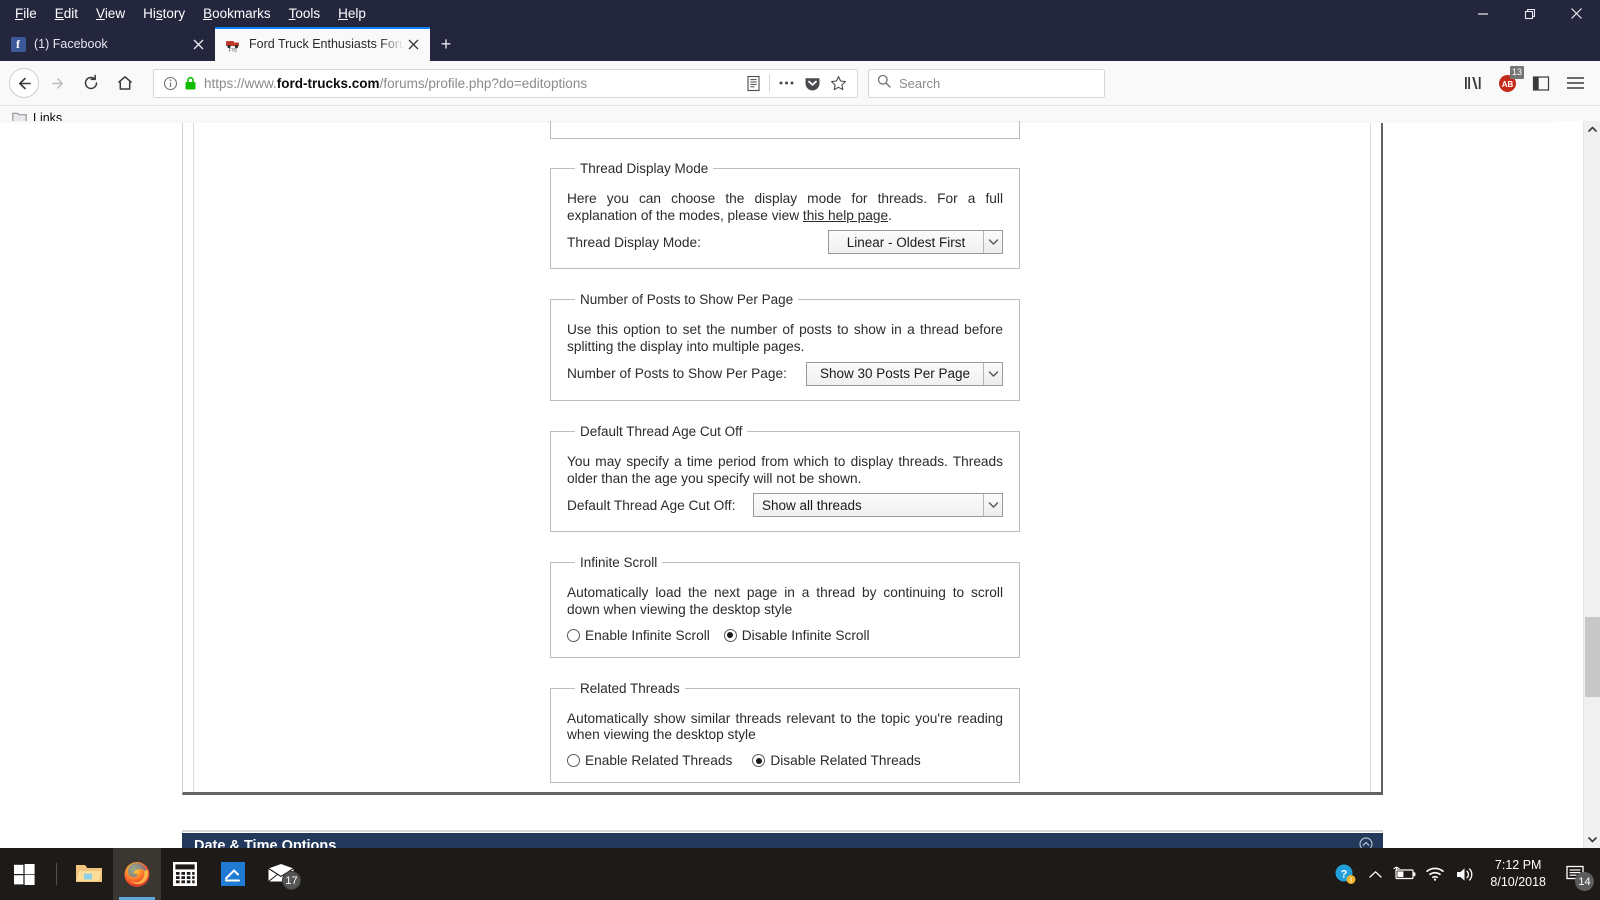 The image size is (1600, 900). What do you see at coordinates (71, 44) in the screenshot?
I see `tab-title: (1) Facebook` at bounding box center [71, 44].